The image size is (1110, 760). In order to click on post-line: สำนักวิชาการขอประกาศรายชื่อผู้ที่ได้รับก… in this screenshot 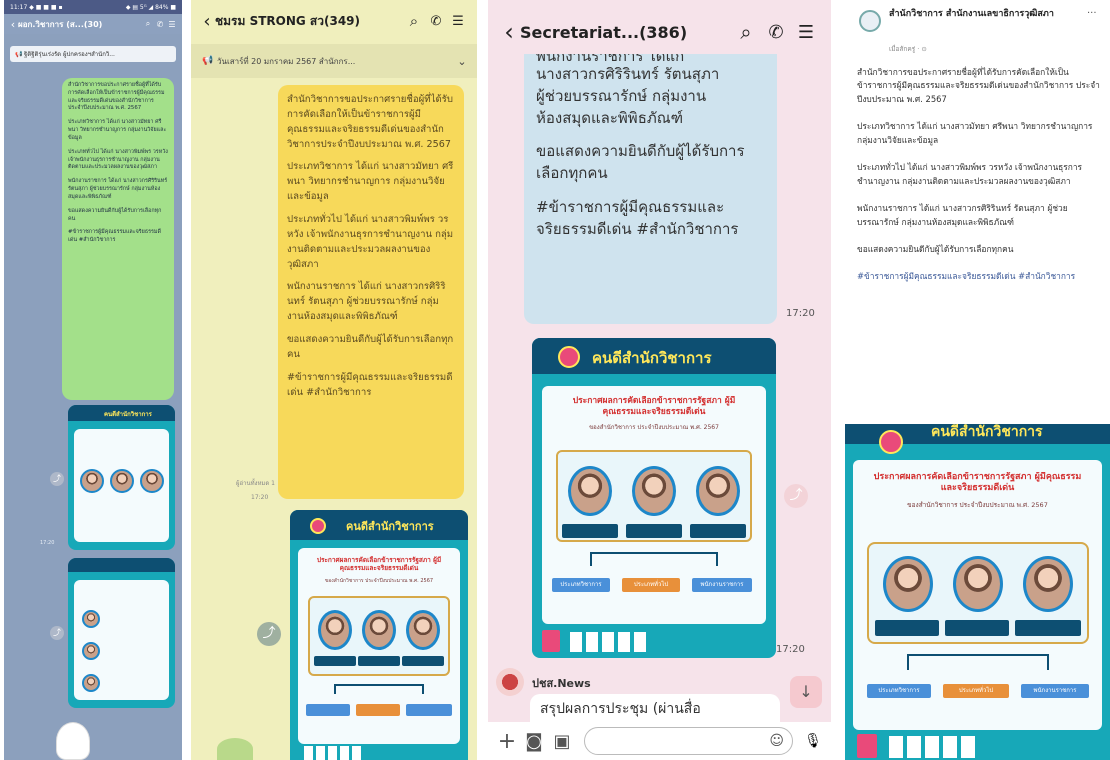, I will do `click(978, 85)`.